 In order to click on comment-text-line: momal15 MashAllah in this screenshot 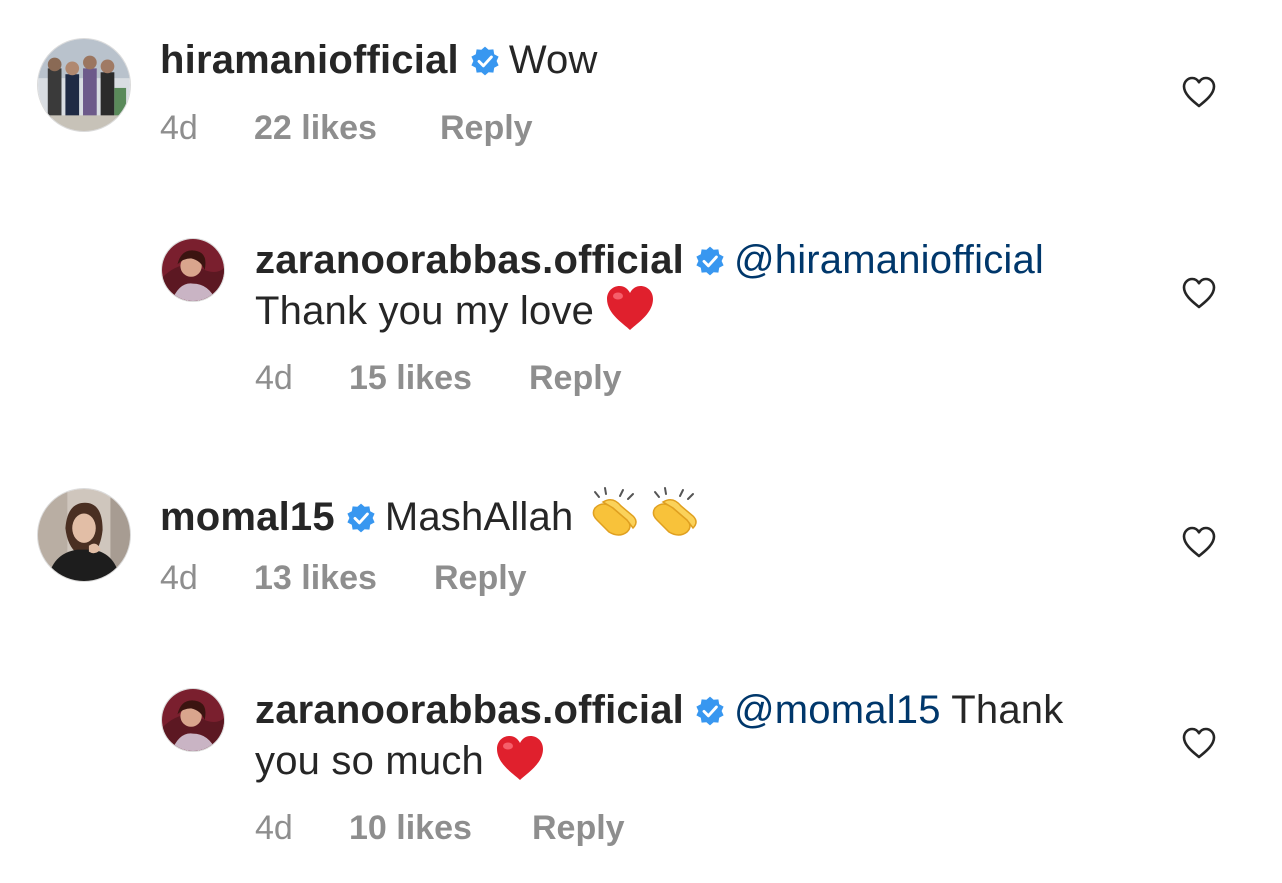, I will do `click(431, 513)`.